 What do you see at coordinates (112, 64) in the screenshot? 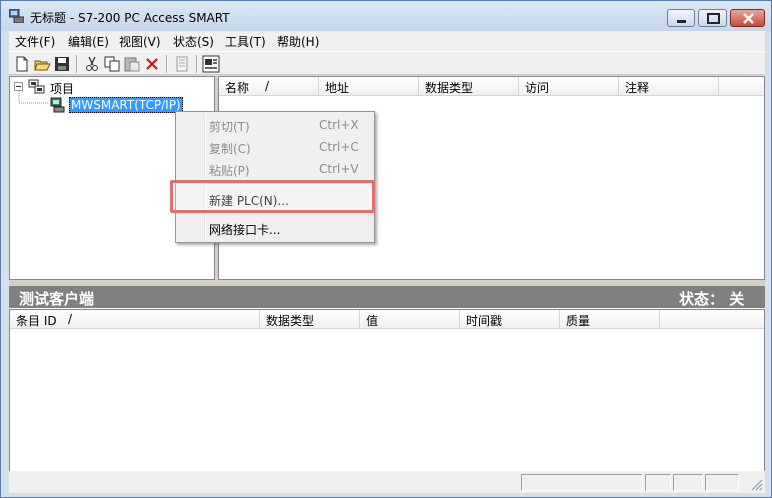
I see `copy-icon` at bounding box center [112, 64].